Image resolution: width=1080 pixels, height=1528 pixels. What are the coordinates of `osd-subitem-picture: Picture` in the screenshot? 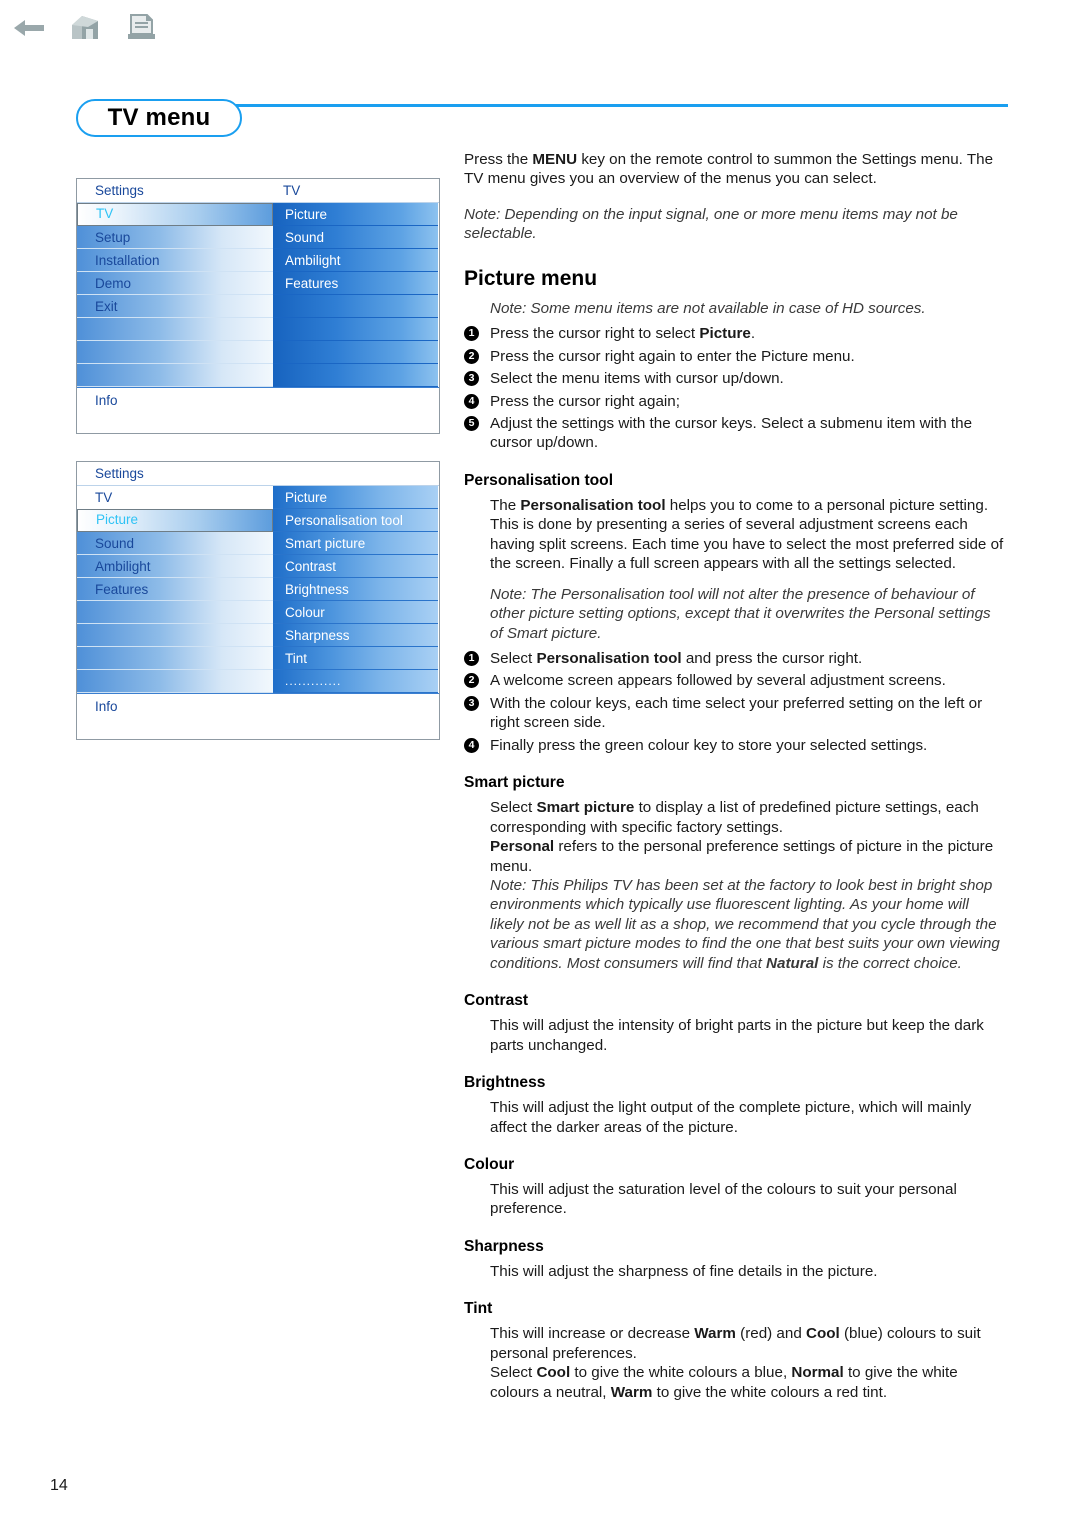 It's located at (355, 214).